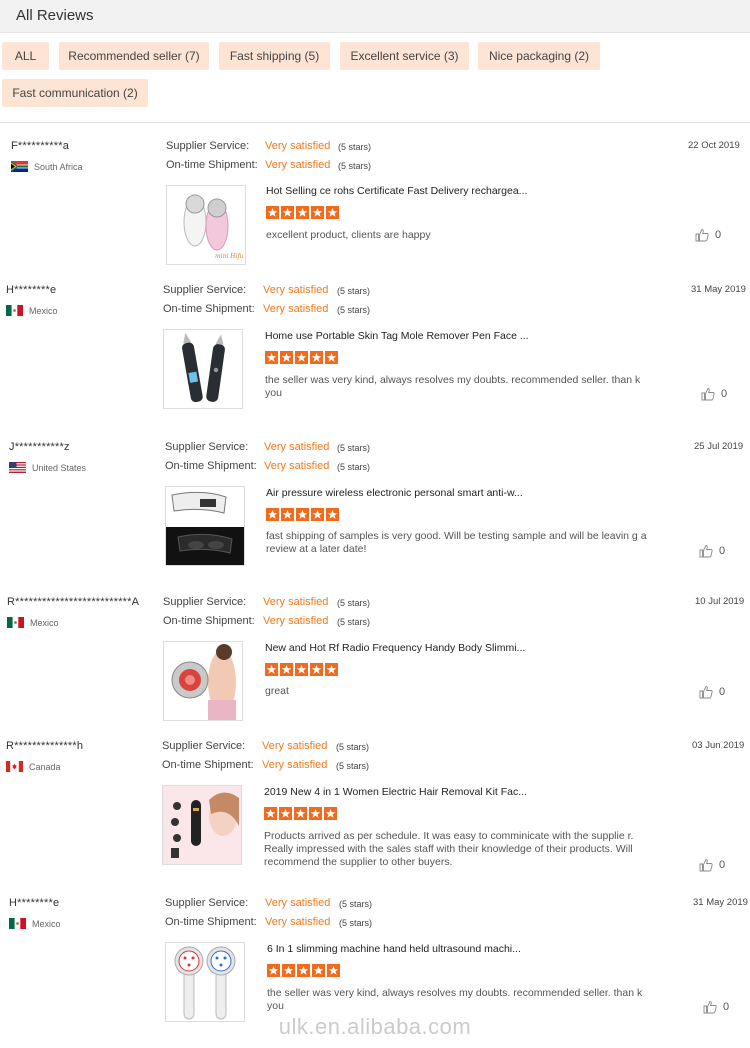 The height and width of the screenshot is (1048, 750). Describe the element at coordinates (375, 122) in the screenshot. I see `divider` at that location.